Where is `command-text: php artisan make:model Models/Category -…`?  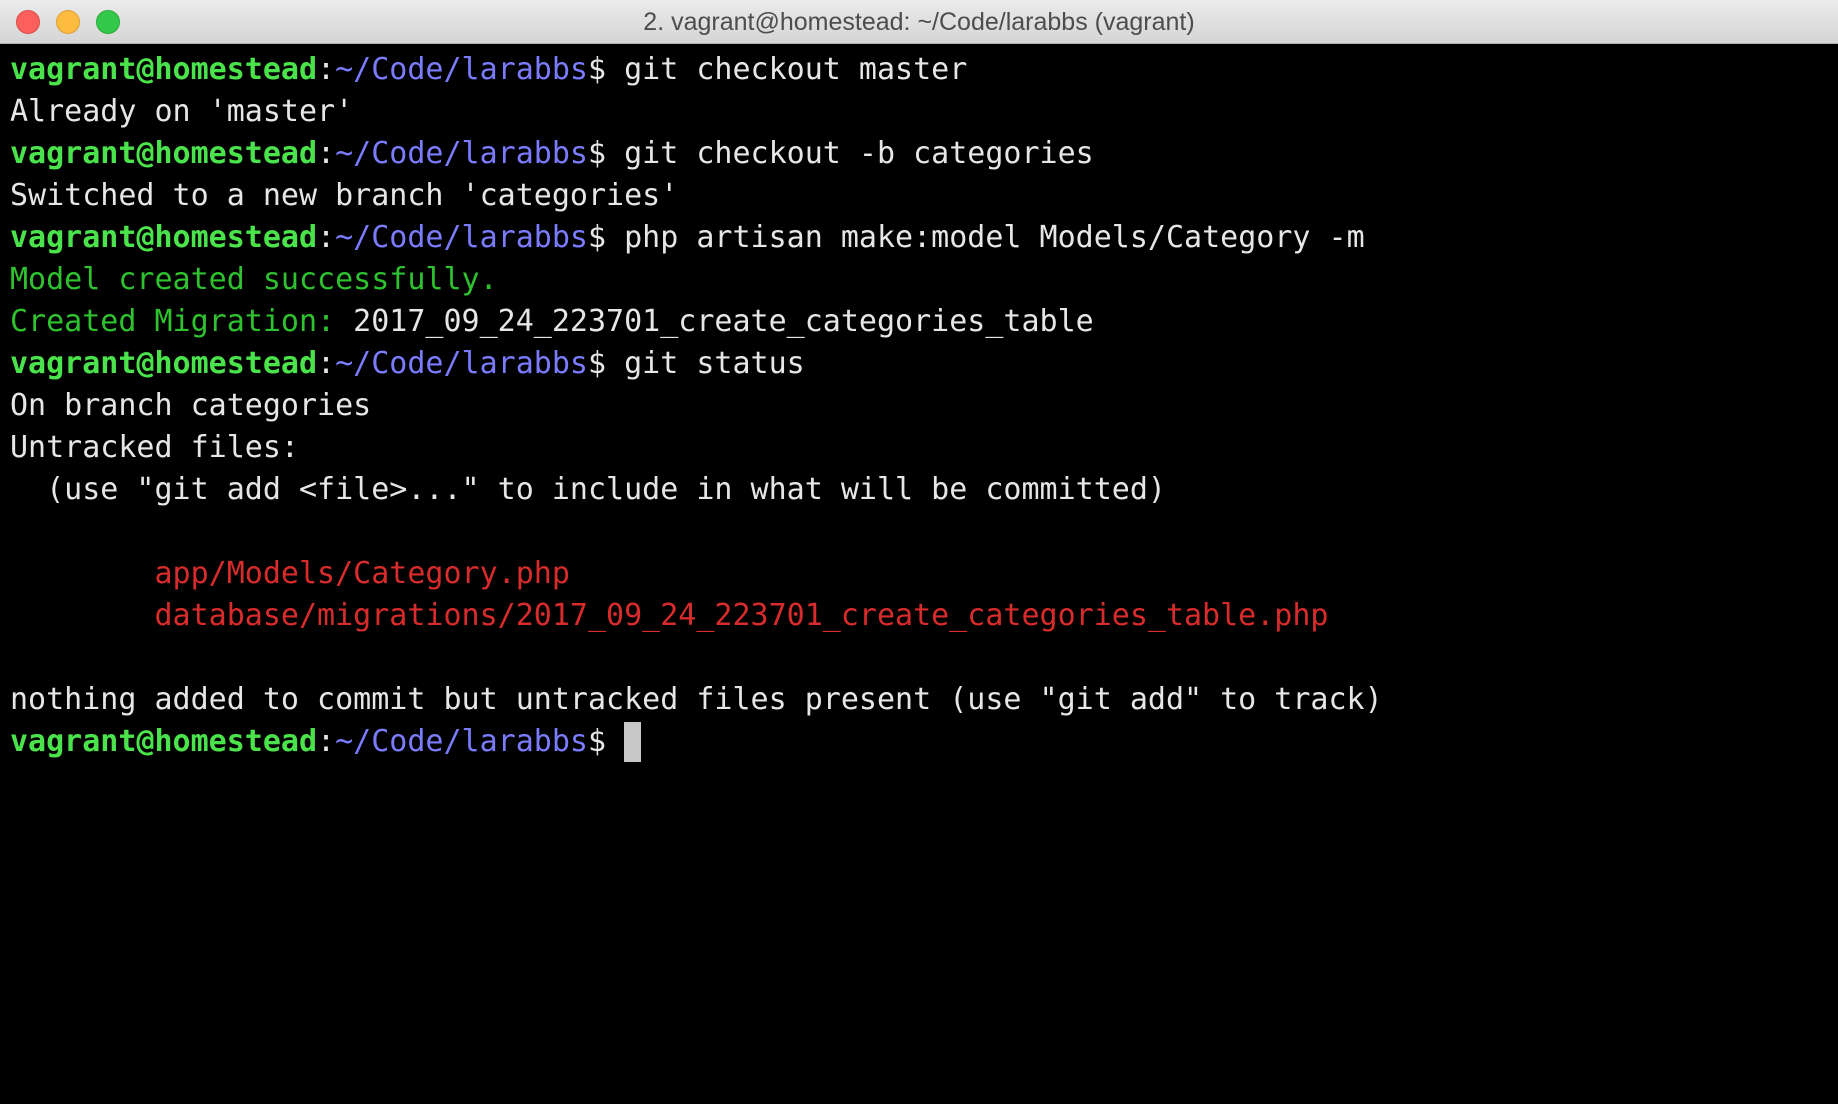
command-text: php artisan make:model Models/Category -… is located at coordinates (994, 237).